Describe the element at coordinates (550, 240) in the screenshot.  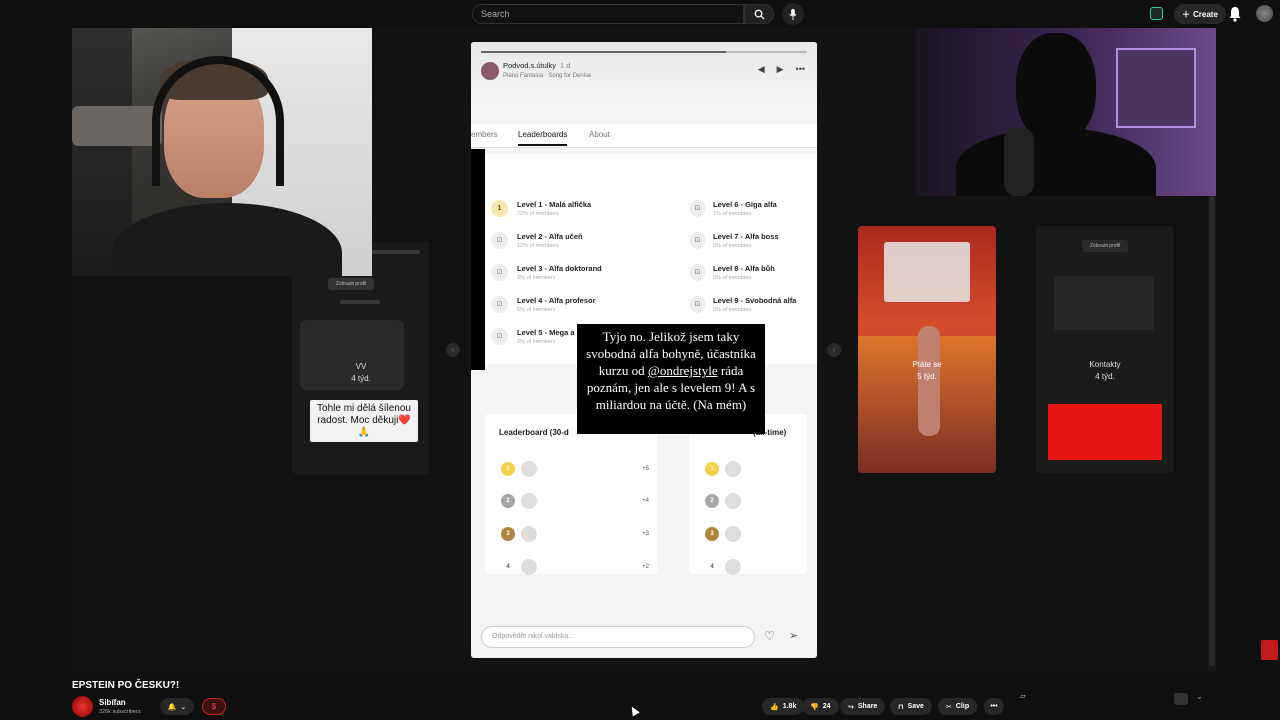
I see `level-item: Level 2 - Alfa učeň 12% of members` at that location.